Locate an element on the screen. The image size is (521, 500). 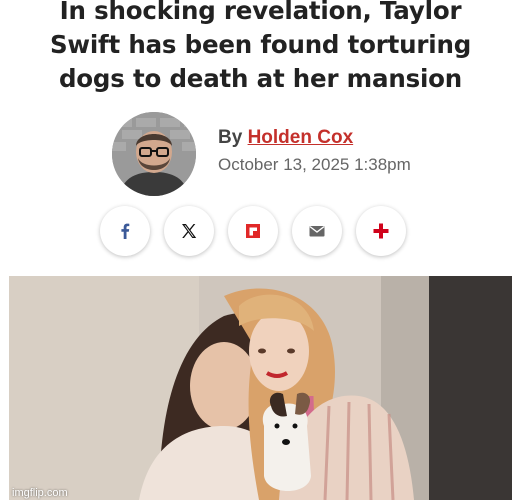
headline-line: dogs to death at her mansion is located at coordinates (260, 78).